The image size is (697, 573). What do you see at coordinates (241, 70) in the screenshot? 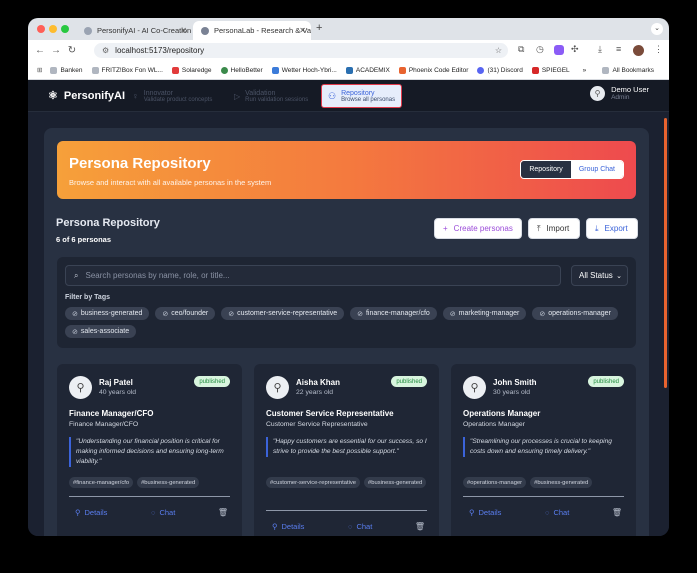
I see `bookmark-item: HelloBetter` at bounding box center [241, 70].